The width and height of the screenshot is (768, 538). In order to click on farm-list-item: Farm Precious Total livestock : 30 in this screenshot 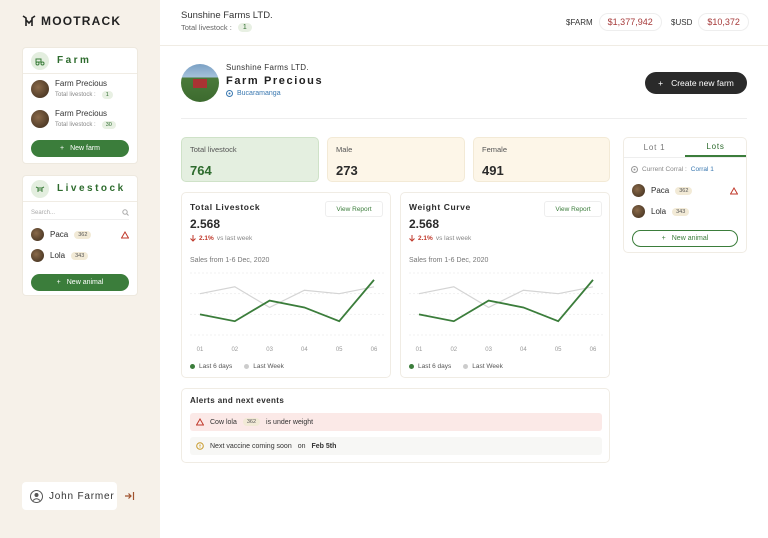, I will do `click(80, 119)`.